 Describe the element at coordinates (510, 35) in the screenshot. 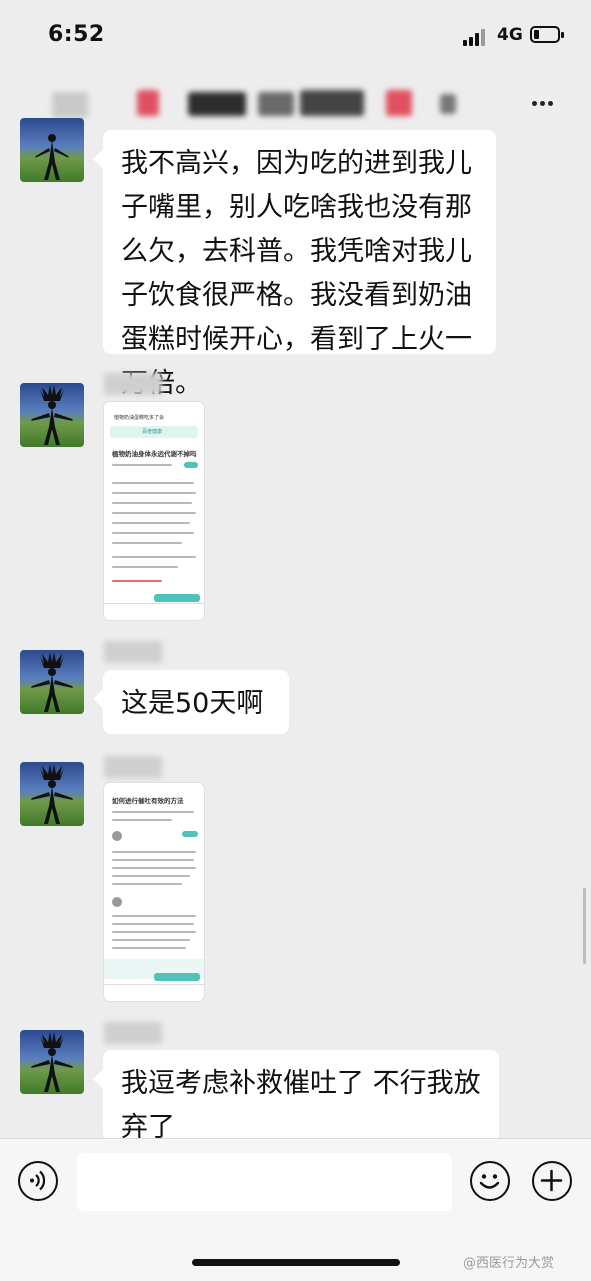

I see `network-label: 4G` at that location.